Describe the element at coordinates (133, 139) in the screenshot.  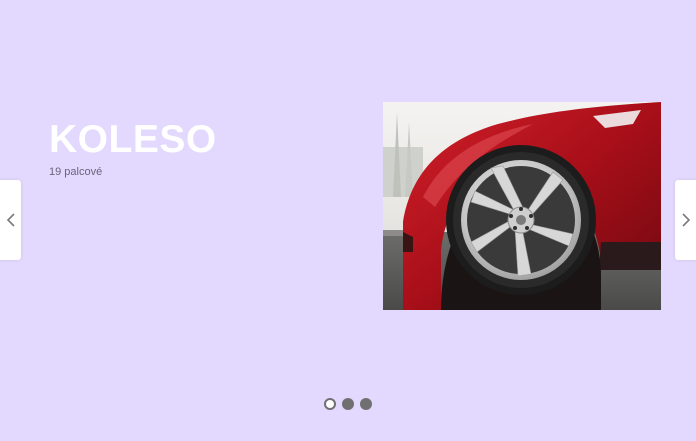
I see `slide-title: KOLESO` at that location.